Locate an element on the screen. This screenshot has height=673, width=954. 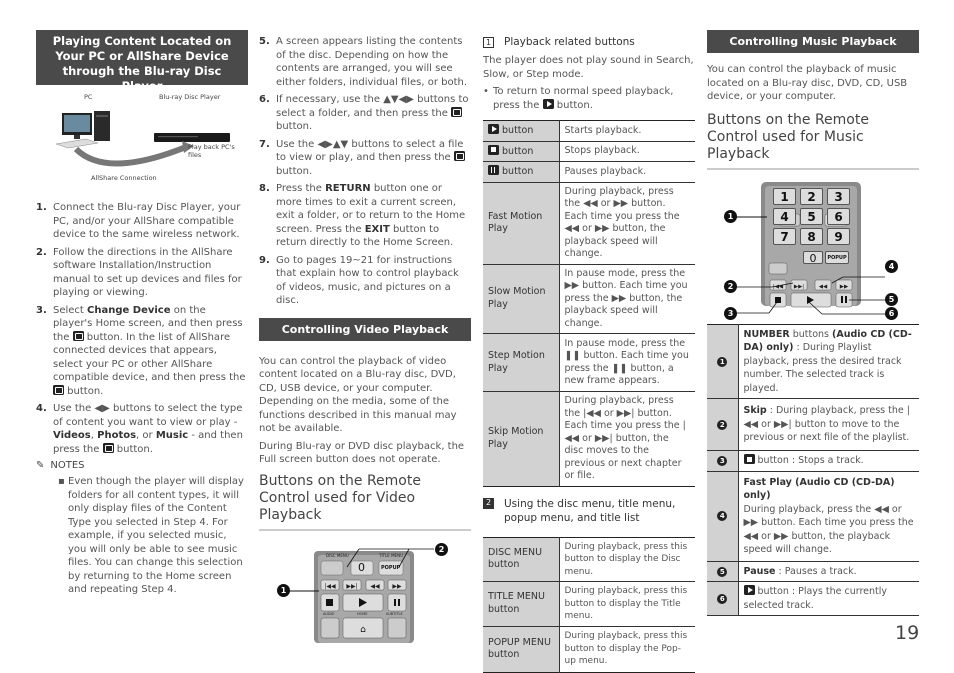
section-banner-video: Controlling Video Playback is located at coordinates (365, 329).